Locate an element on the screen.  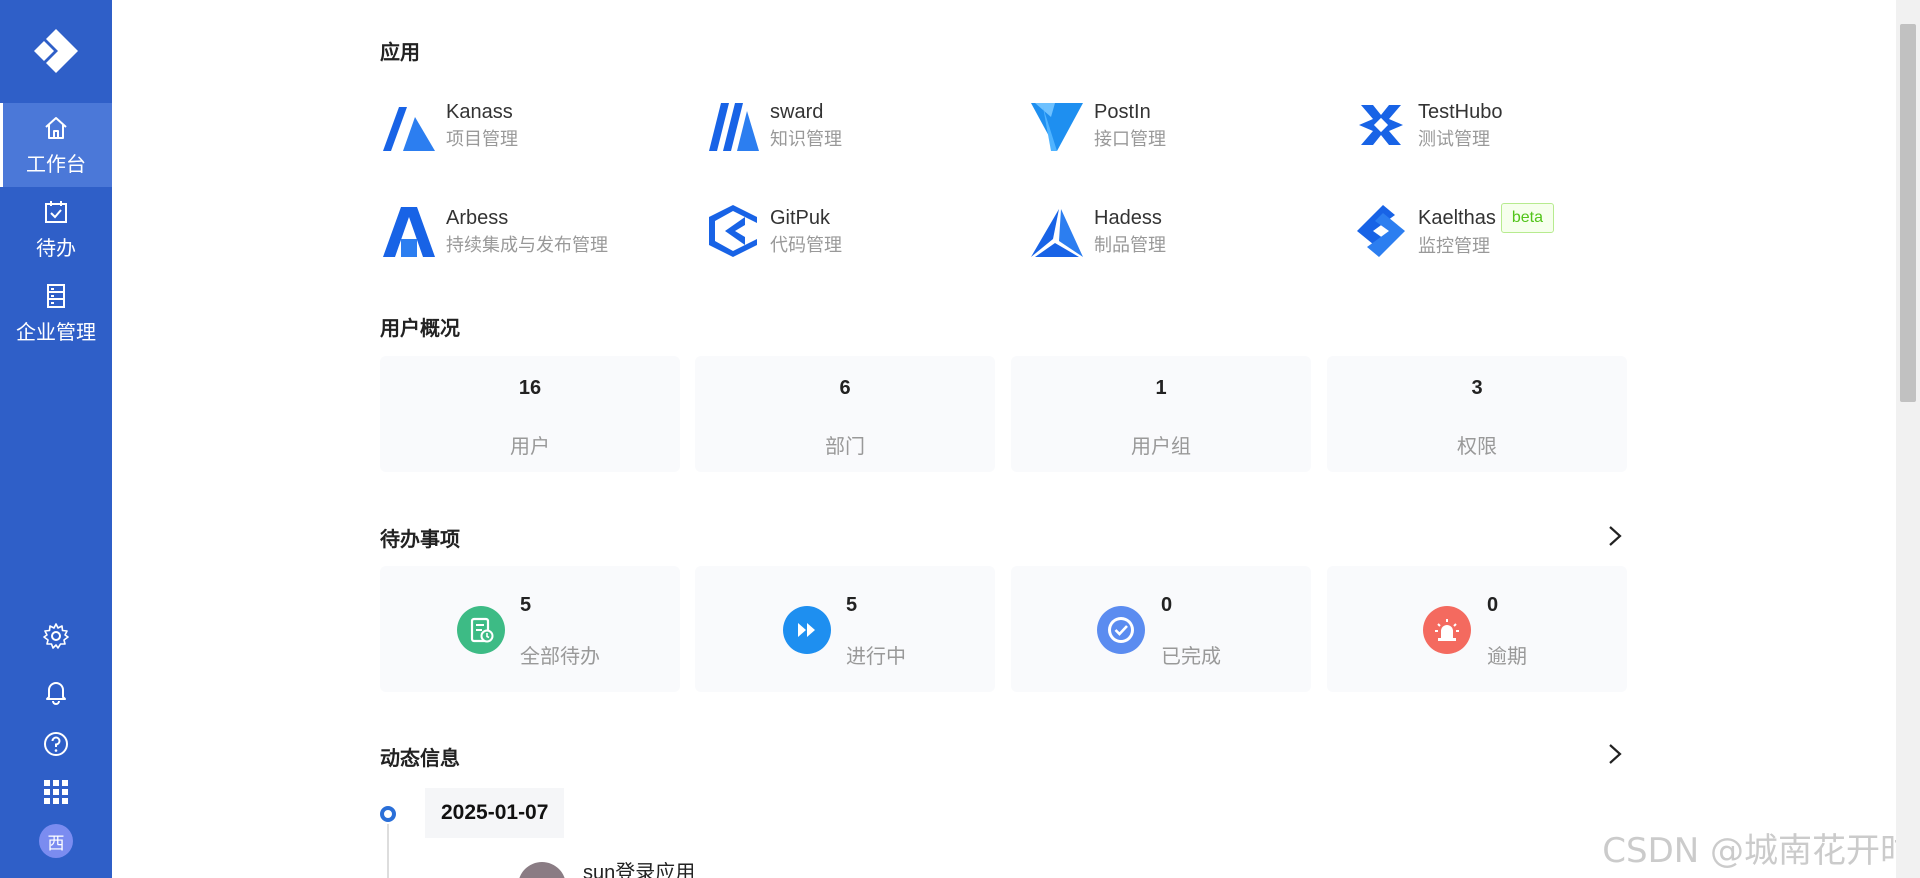
app-name: GitPuk is located at coordinates (800, 218).